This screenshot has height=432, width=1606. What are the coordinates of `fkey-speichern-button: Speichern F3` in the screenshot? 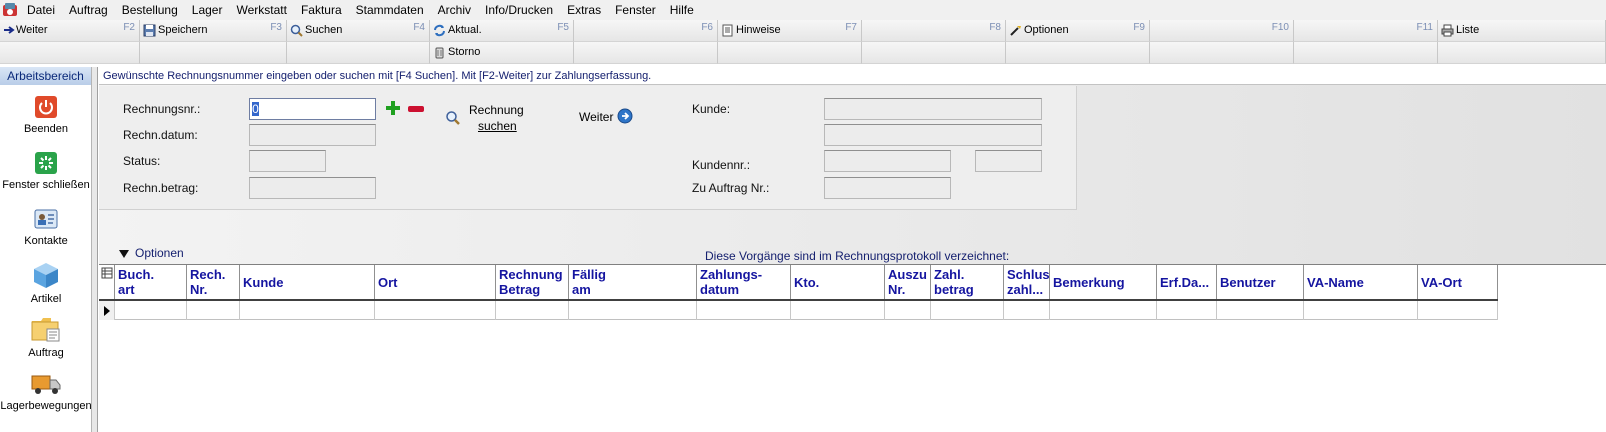 It's located at (213, 31).